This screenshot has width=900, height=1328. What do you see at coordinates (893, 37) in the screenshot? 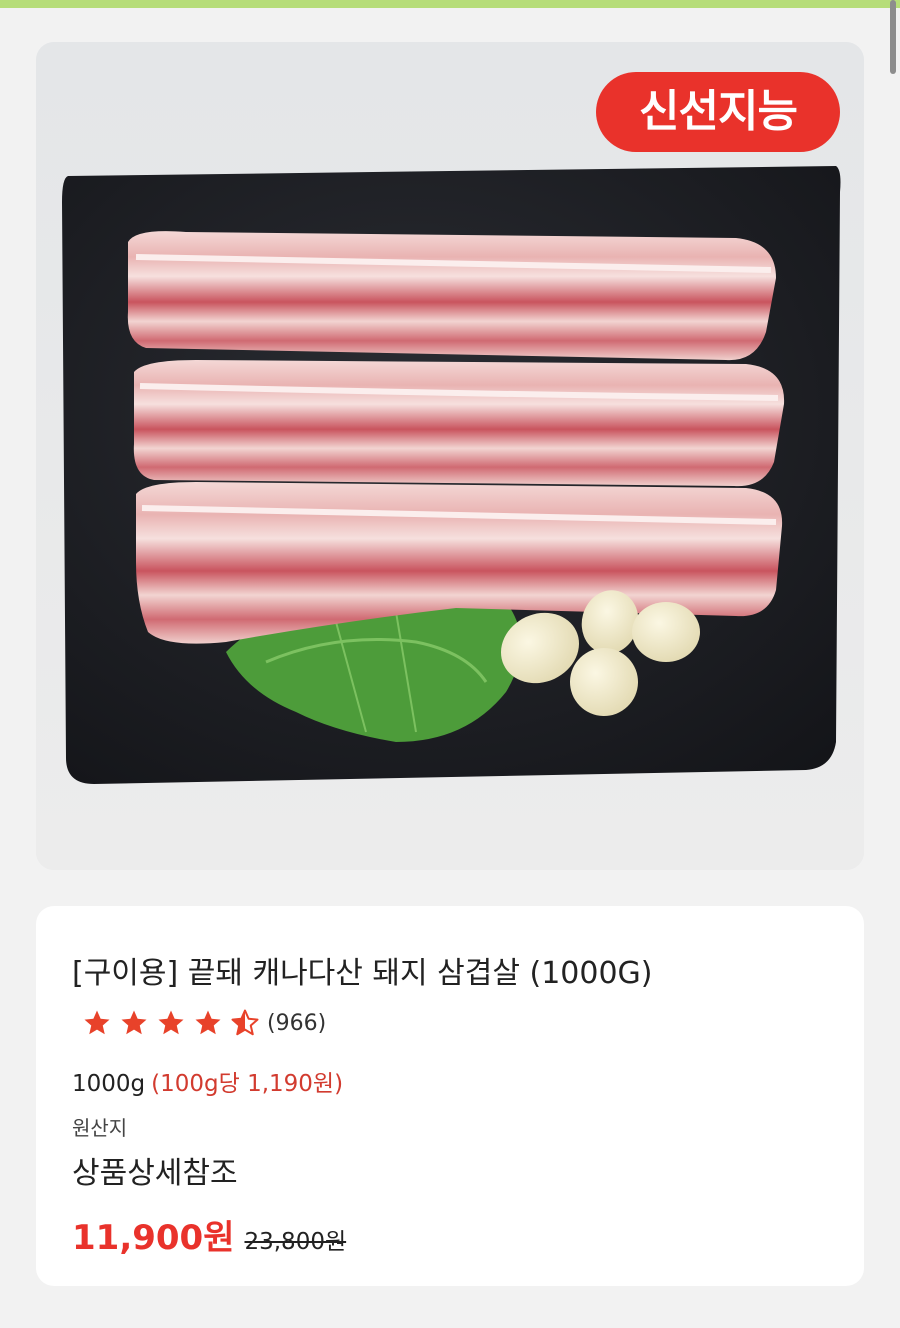
I see `scrollbar` at bounding box center [893, 37].